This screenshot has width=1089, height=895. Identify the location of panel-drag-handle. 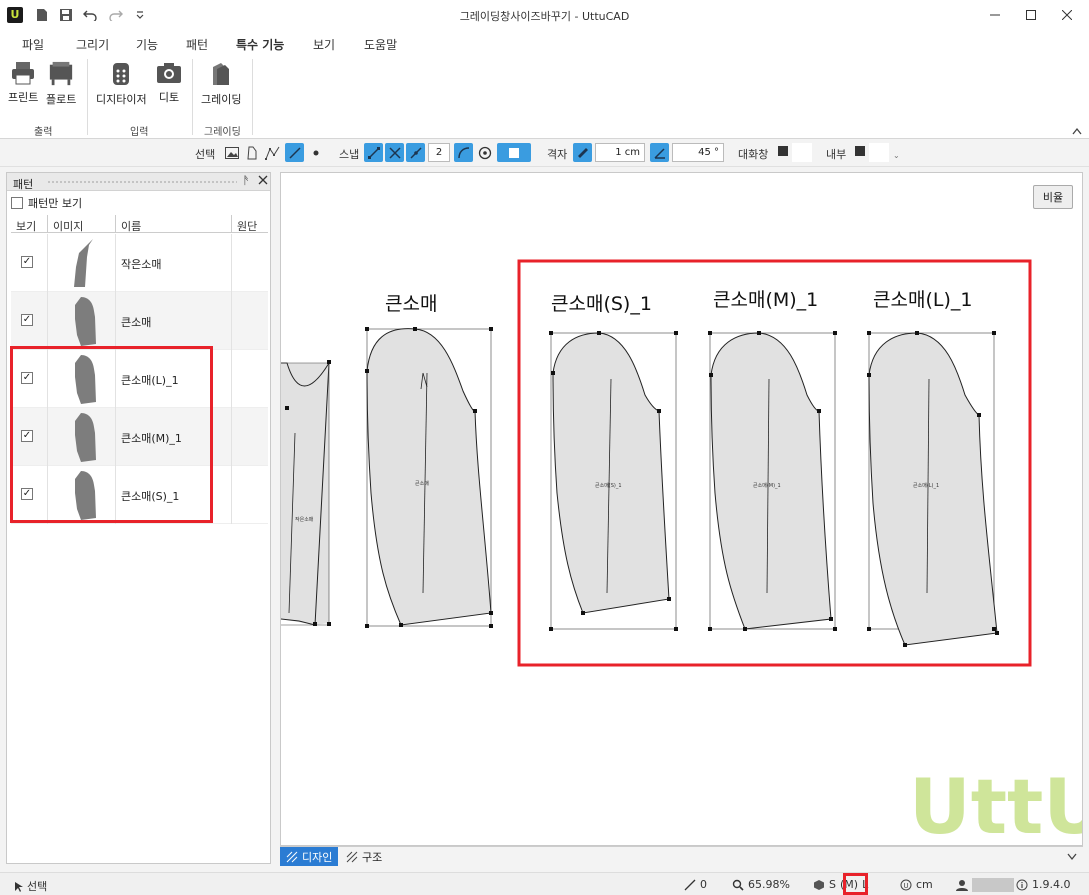
(142, 182).